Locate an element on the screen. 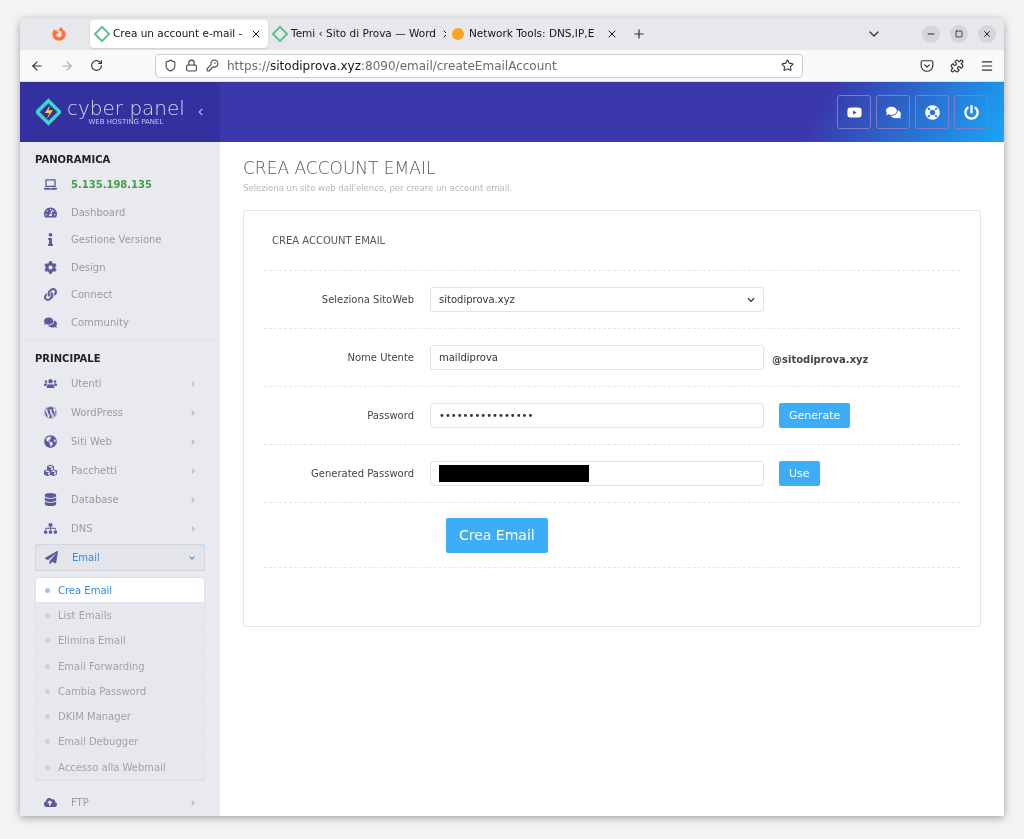 Image resolution: width=1024 pixels, height=839 pixels. browser-tab: Temi ‹ Sito di Prova — Word is located at coordinates (357, 34).